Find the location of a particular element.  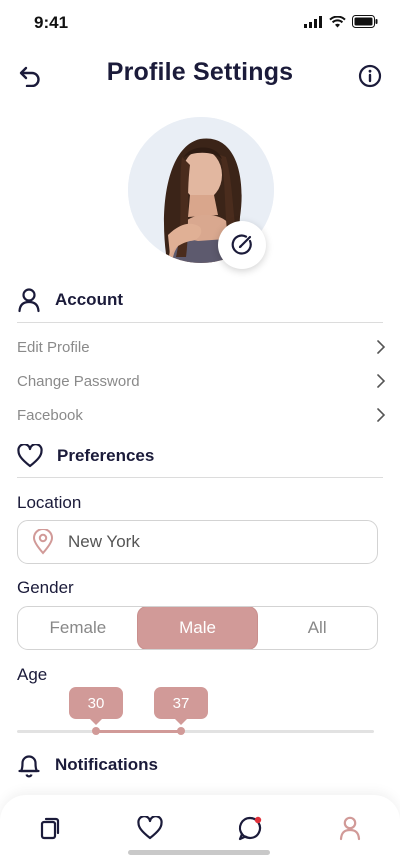

account-title: Account is located at coordinates (89, 299).